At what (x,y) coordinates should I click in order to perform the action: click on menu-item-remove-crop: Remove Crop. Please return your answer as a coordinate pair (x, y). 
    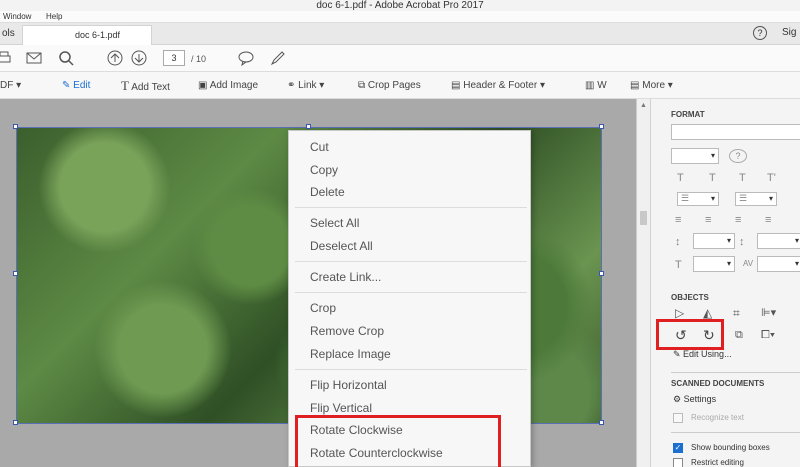
    Looking at the image, I should click on (347, 331).